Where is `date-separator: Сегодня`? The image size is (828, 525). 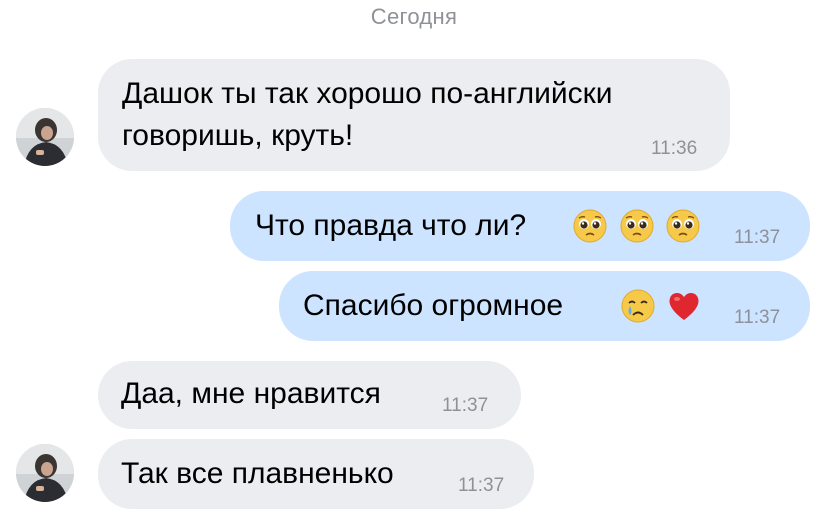
date-separator: Сегодня is located at coordinates (414, 16).